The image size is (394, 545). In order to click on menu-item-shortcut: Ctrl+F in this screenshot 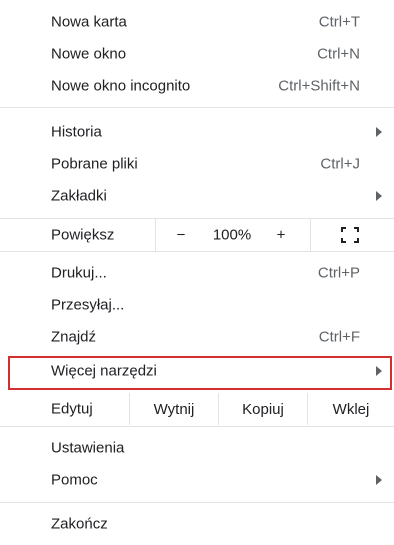, I will do `click(339, 337)`.